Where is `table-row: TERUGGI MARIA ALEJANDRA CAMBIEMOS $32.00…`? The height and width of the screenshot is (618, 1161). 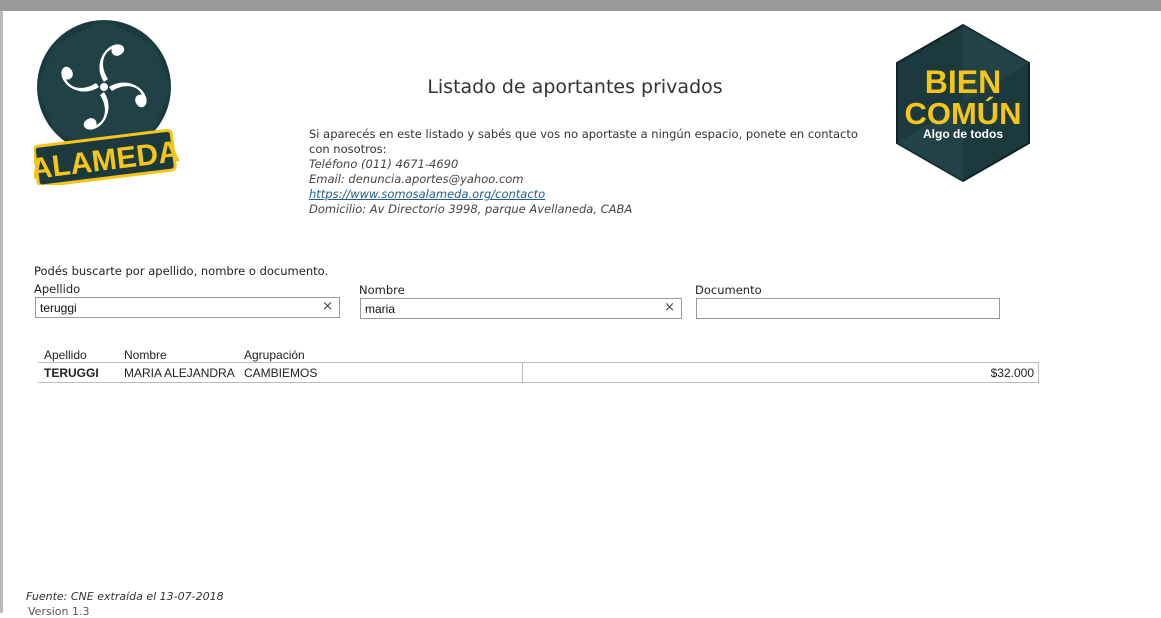 table-row: TERUGGI MARIA ALEJANDRA CAMBIEMOS $32.00… is located at coordinates (538, 372).